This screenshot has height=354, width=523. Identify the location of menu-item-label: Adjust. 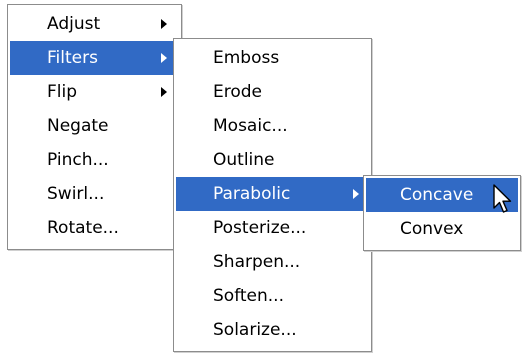
(74, 24).